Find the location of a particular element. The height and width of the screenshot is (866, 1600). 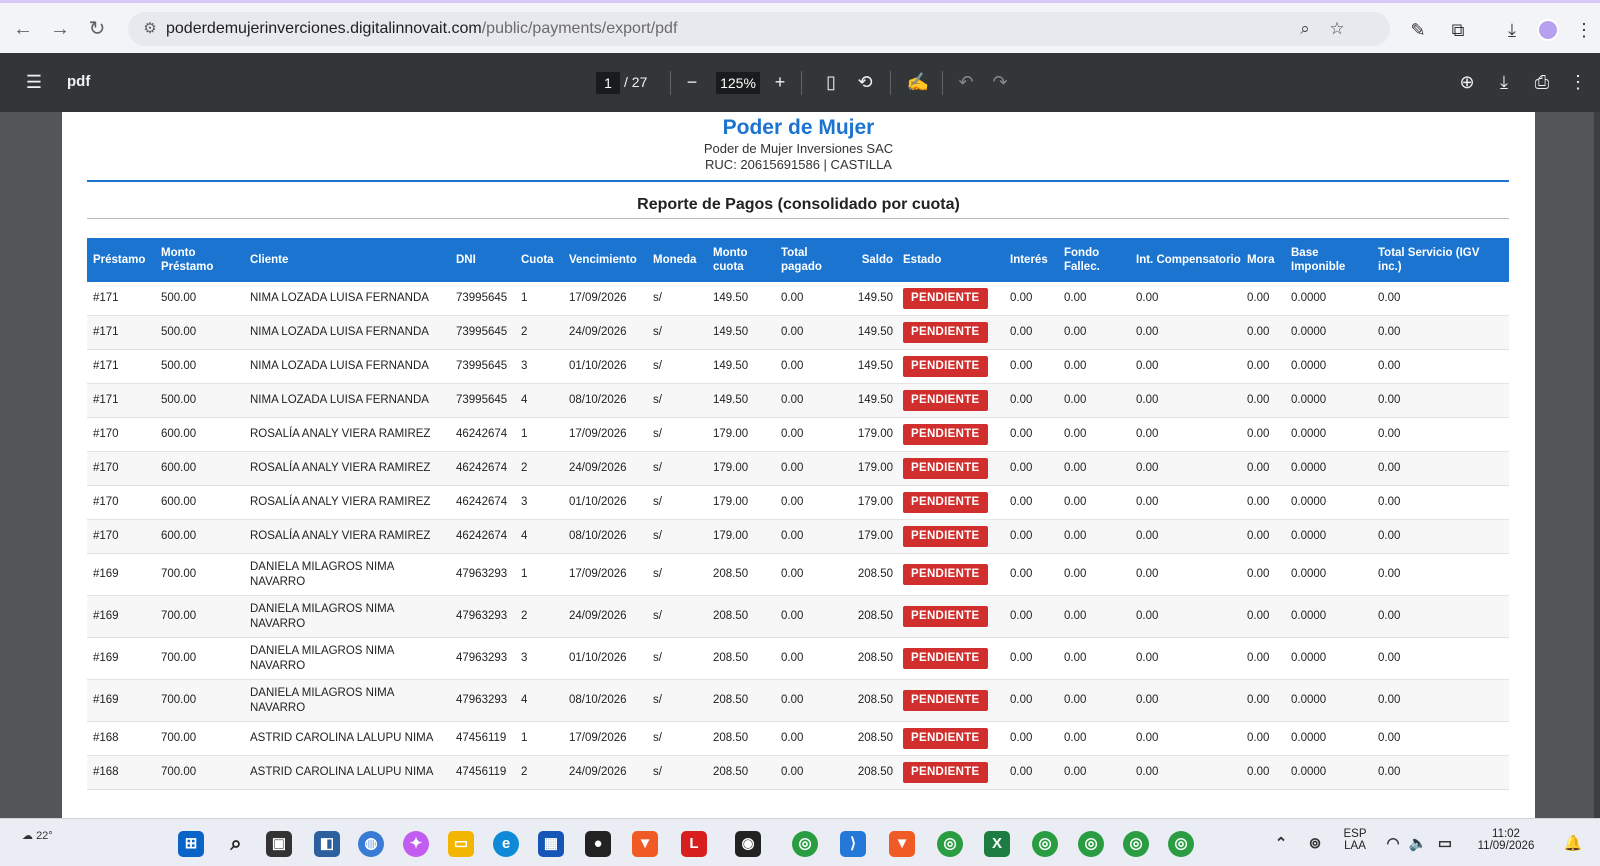

column-header-late-fee: Mora is located at coordinates (1261, 260).